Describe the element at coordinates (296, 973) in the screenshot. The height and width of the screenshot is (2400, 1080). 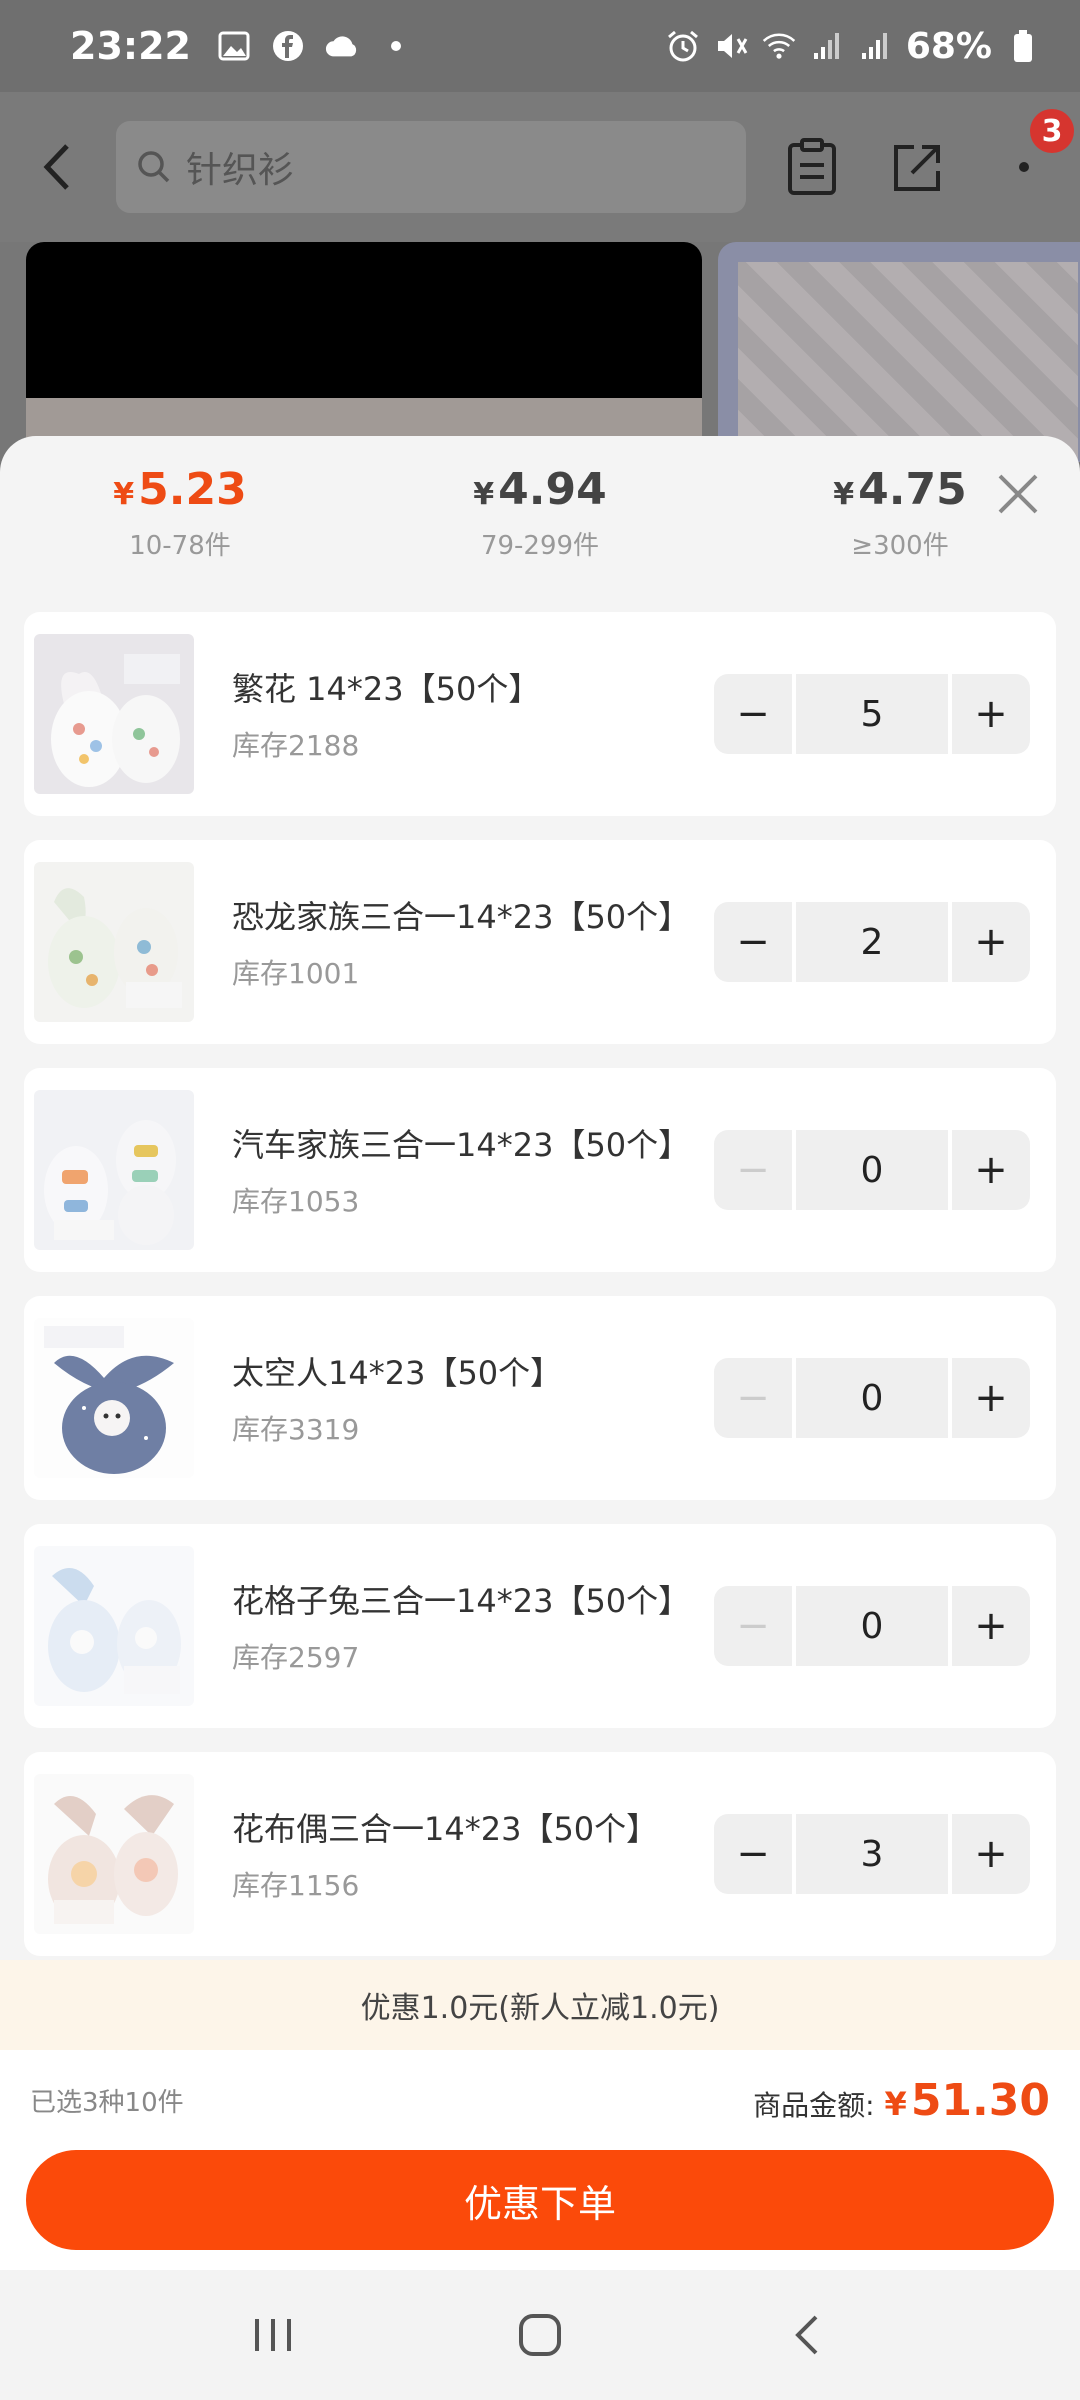
I see `sku-stock: 库存1001` at that location.